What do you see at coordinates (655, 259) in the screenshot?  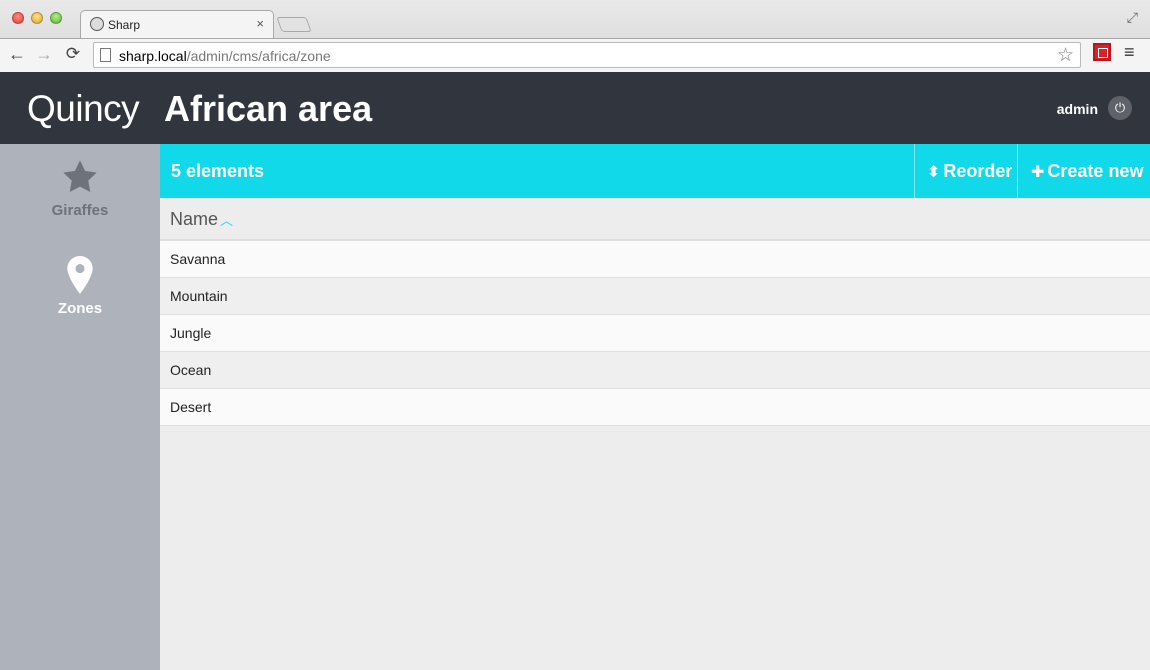 I see `list-item: Savanna` at bounding box center [655, 259].